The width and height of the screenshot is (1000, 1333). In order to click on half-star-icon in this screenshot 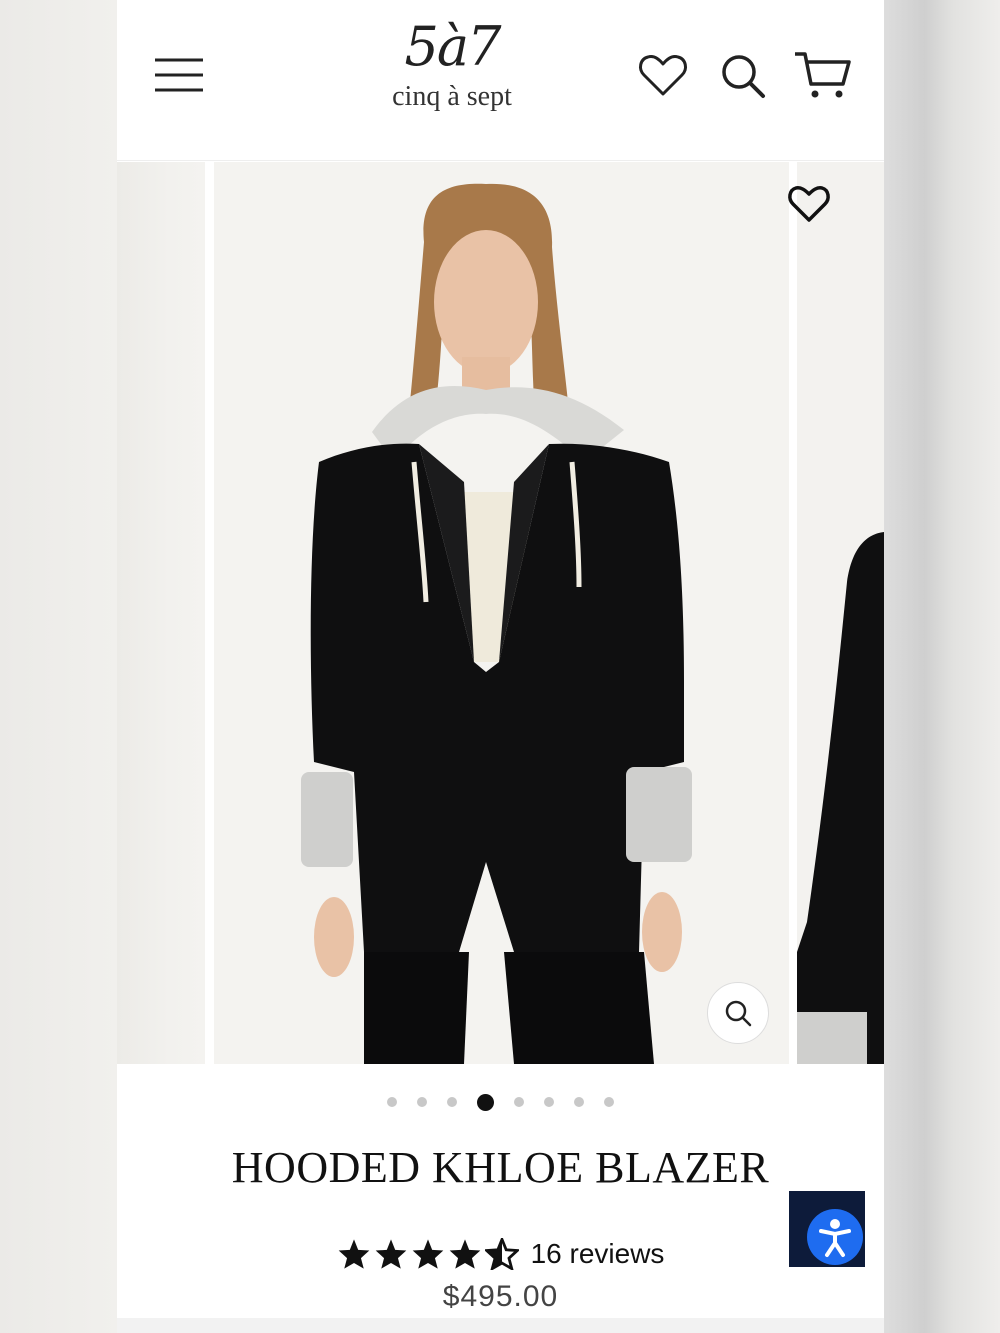, I will do `click(501, 1254)`.